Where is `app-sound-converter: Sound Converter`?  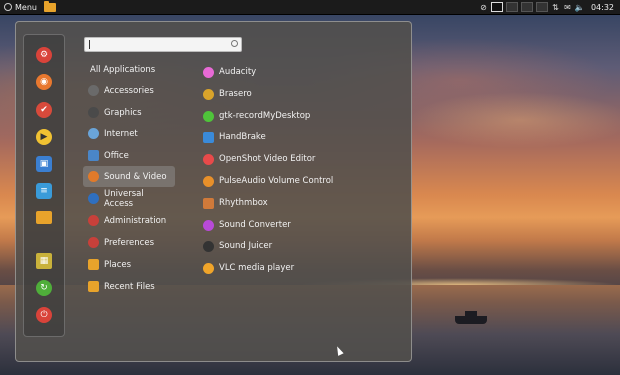
app-sound-converter: Sound Converter is located at coordinates (247, 225).